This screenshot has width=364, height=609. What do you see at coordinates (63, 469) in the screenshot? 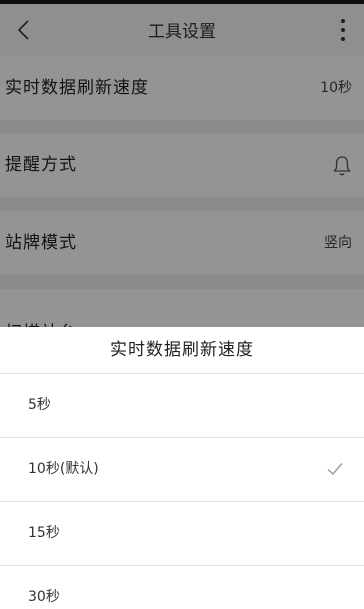
I see `option-label: 10秒(默认)` at bounding box center [63, 469].